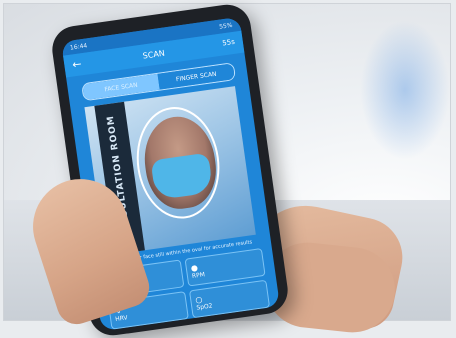 The height and width of the screenshot is (338, 456). Describe the element at coordinates (228, 42) in the screenshot. I see `scan-timer: 55s` at that location.